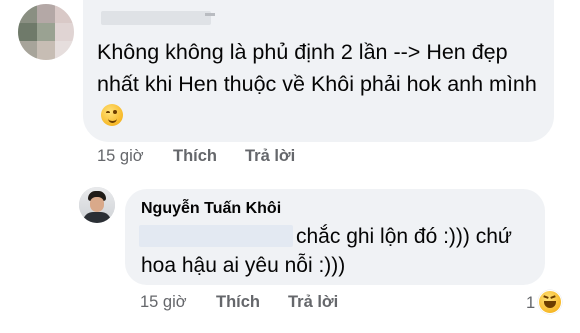  What do you see at coordinates (210, 14) in the screenshot?
I see `redaction-mark` at bounding box center [210, 14].